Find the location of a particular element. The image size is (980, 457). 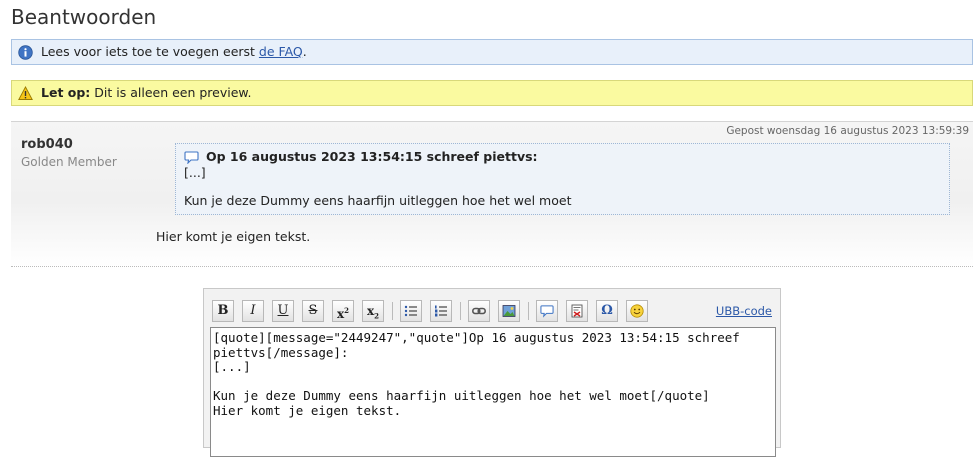

image-icon is located at coordinates (509, 311).